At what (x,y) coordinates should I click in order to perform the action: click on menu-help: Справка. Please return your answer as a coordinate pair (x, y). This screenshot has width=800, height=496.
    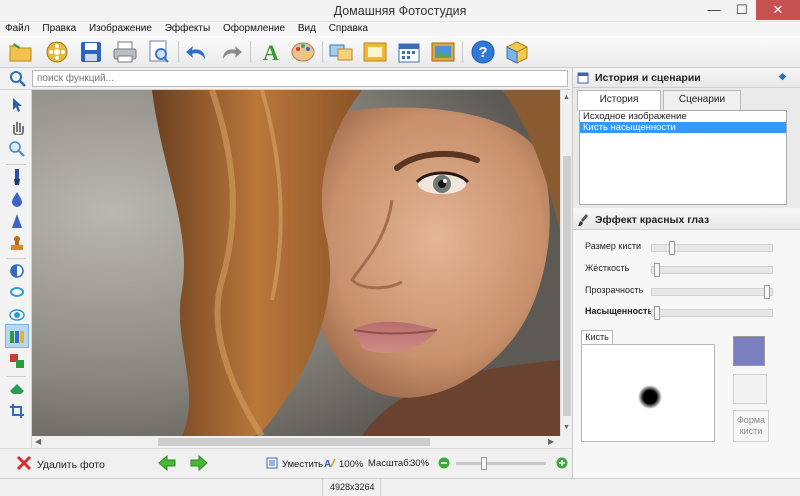
    Looking at the image, I should click on (348, 29).